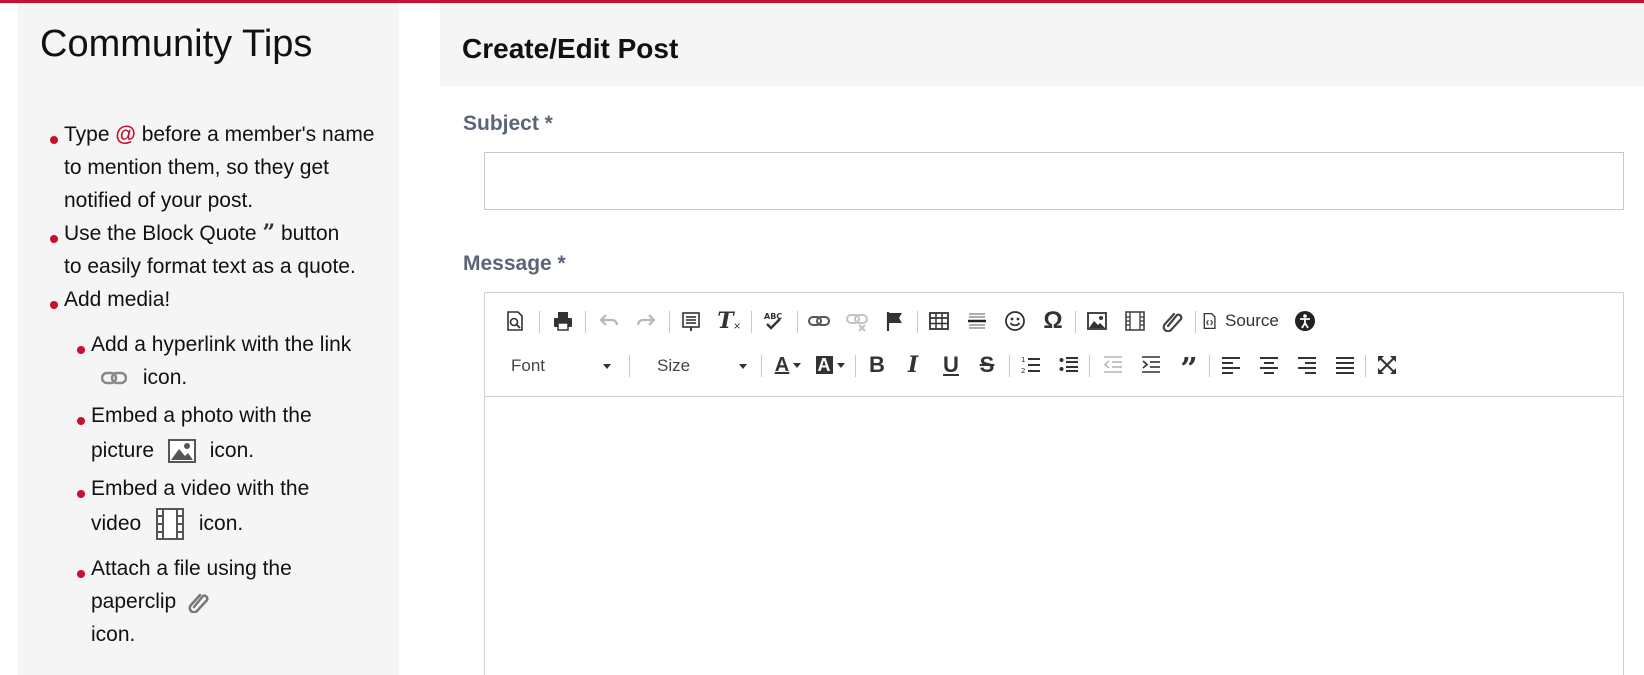 This screenshot has height=675, width=1644. I want to click on page-header: Create/Edit Post, so click(1042, 44).